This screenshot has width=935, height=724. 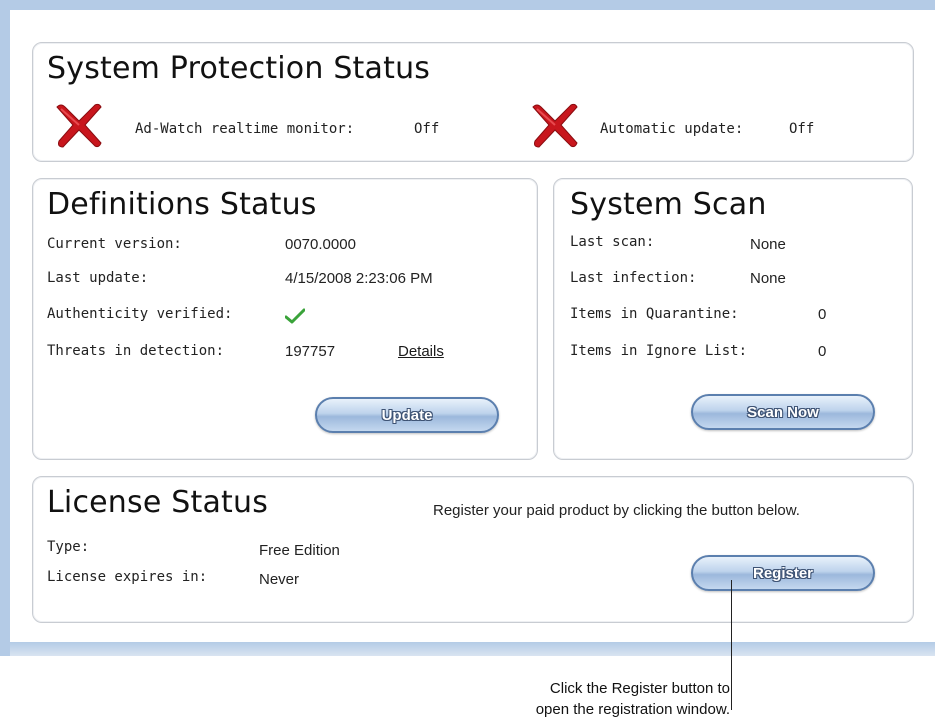 I want to click on current-version-label: Current version:, so click(x=114, y=244).